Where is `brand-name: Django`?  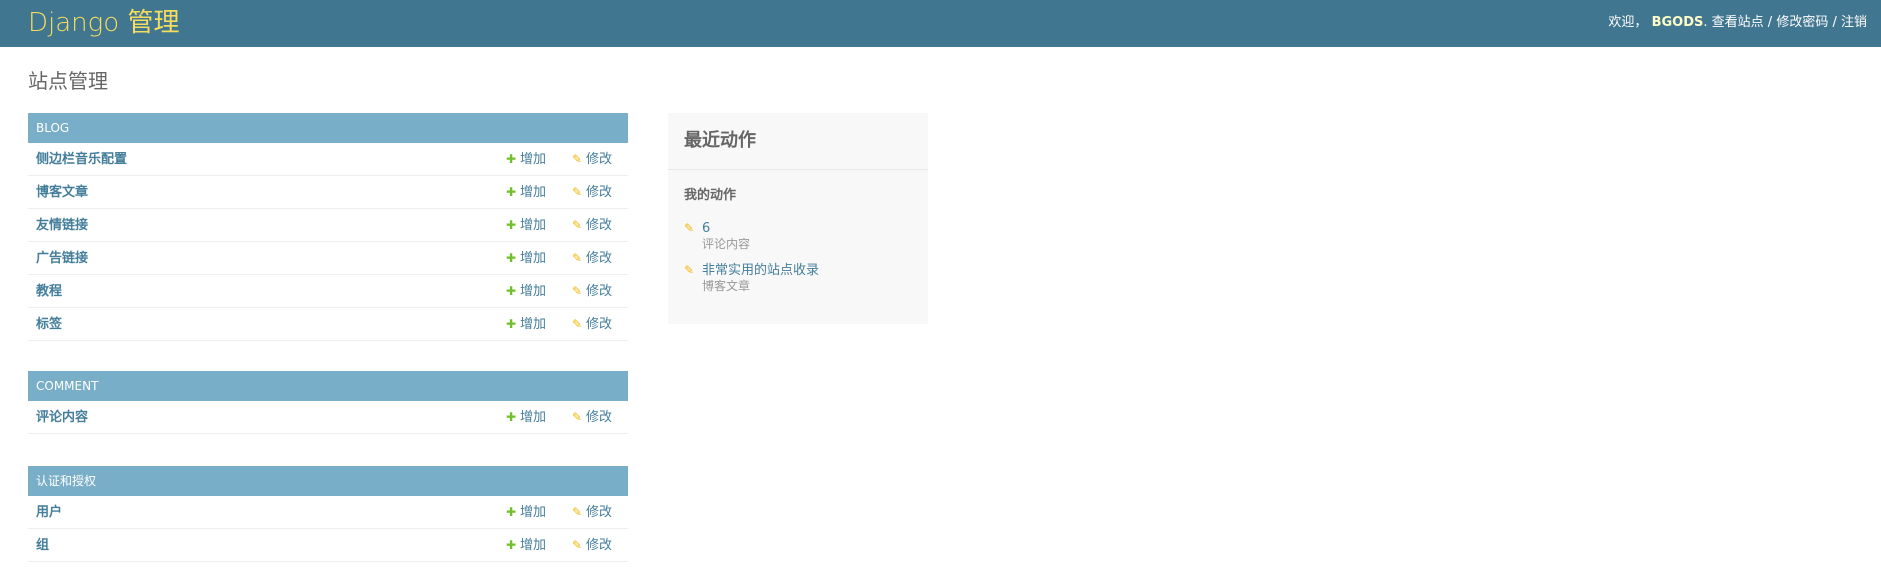
brand-name: Django is located at coordinates (73, 23).